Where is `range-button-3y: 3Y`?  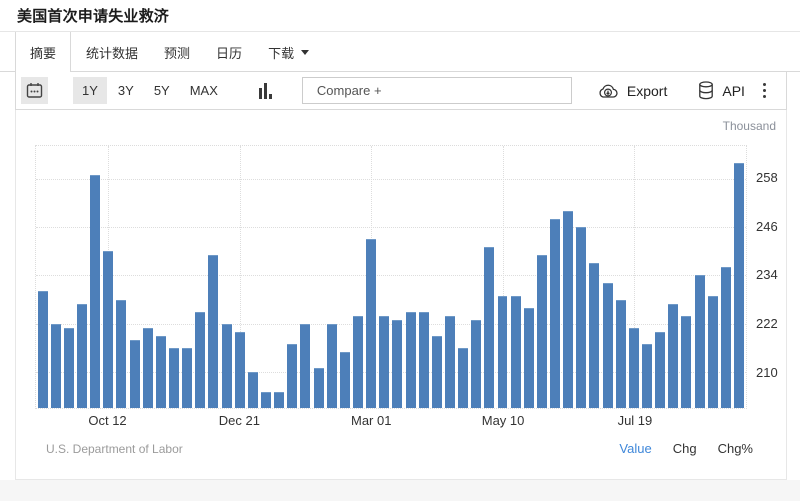 range-button-3y: 3Y is located at coordinates (126, 90).